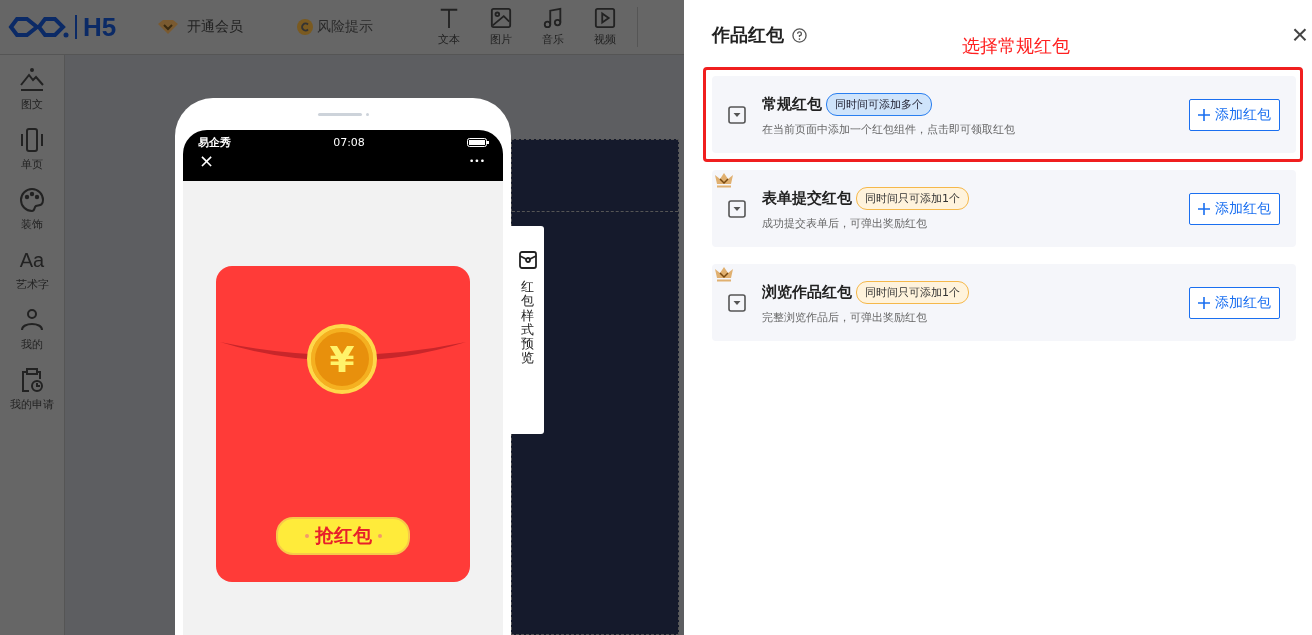  I want to click on grab-button: 抢红包, so click(343, 536).